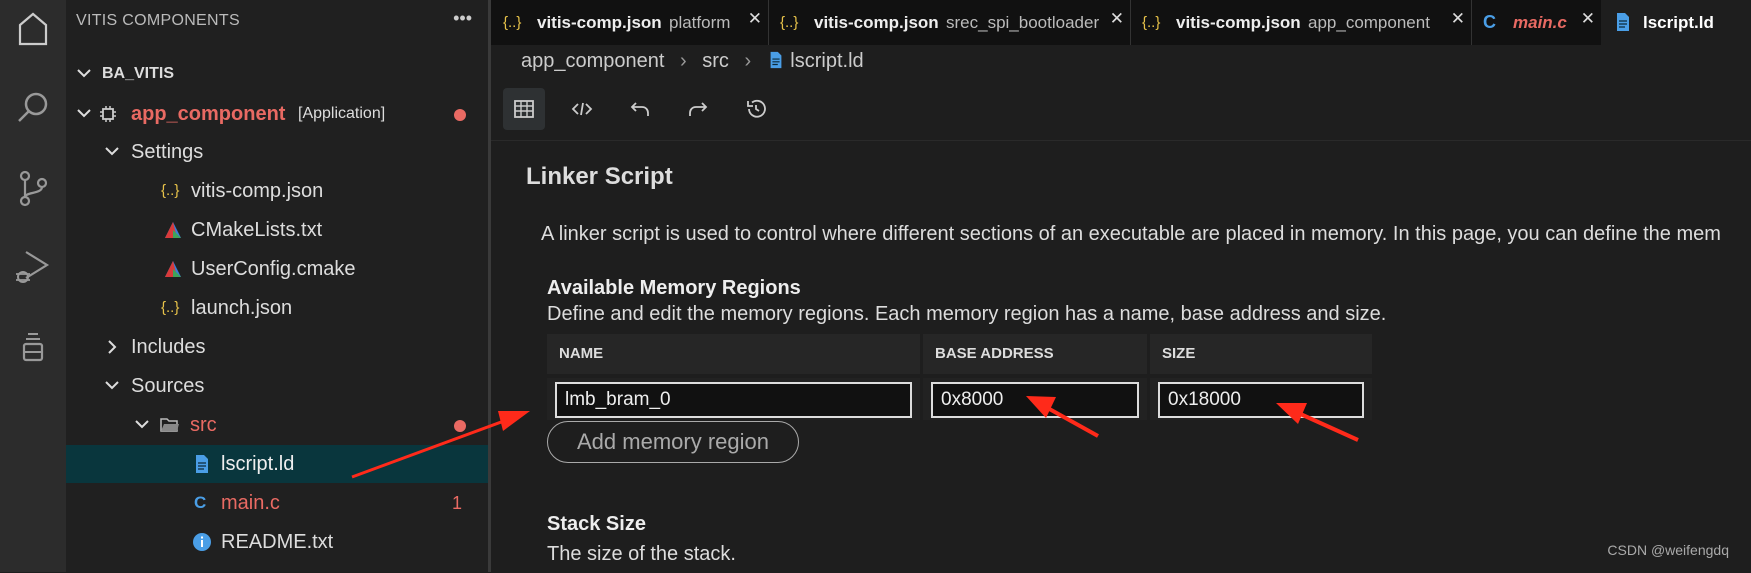 The image size is (1751, 573). What do you see at coordinates (700, 22) in the screenshot?
I see `tab-description: platform` at bounding box center [700, 22].